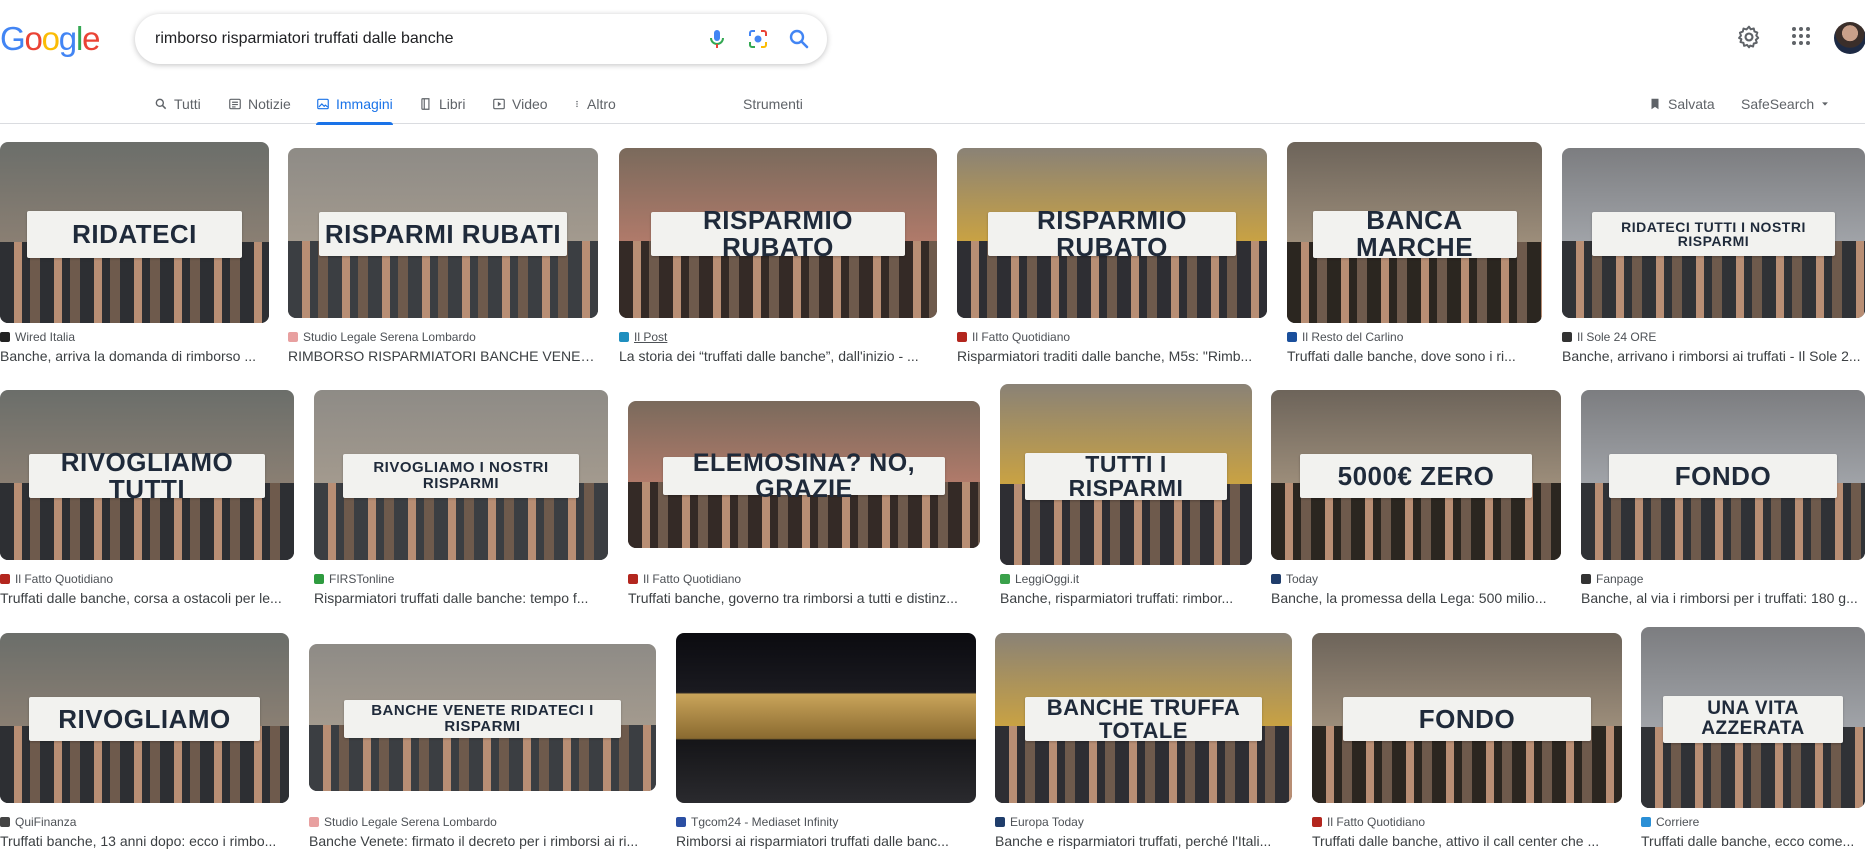 The height and width of the screenshot is (849, 1865). What do you see at coordinates (1778, 104) in the screenshot?
I see `safesearch-label: SafeSearch` at bounding box center [1778, 104].